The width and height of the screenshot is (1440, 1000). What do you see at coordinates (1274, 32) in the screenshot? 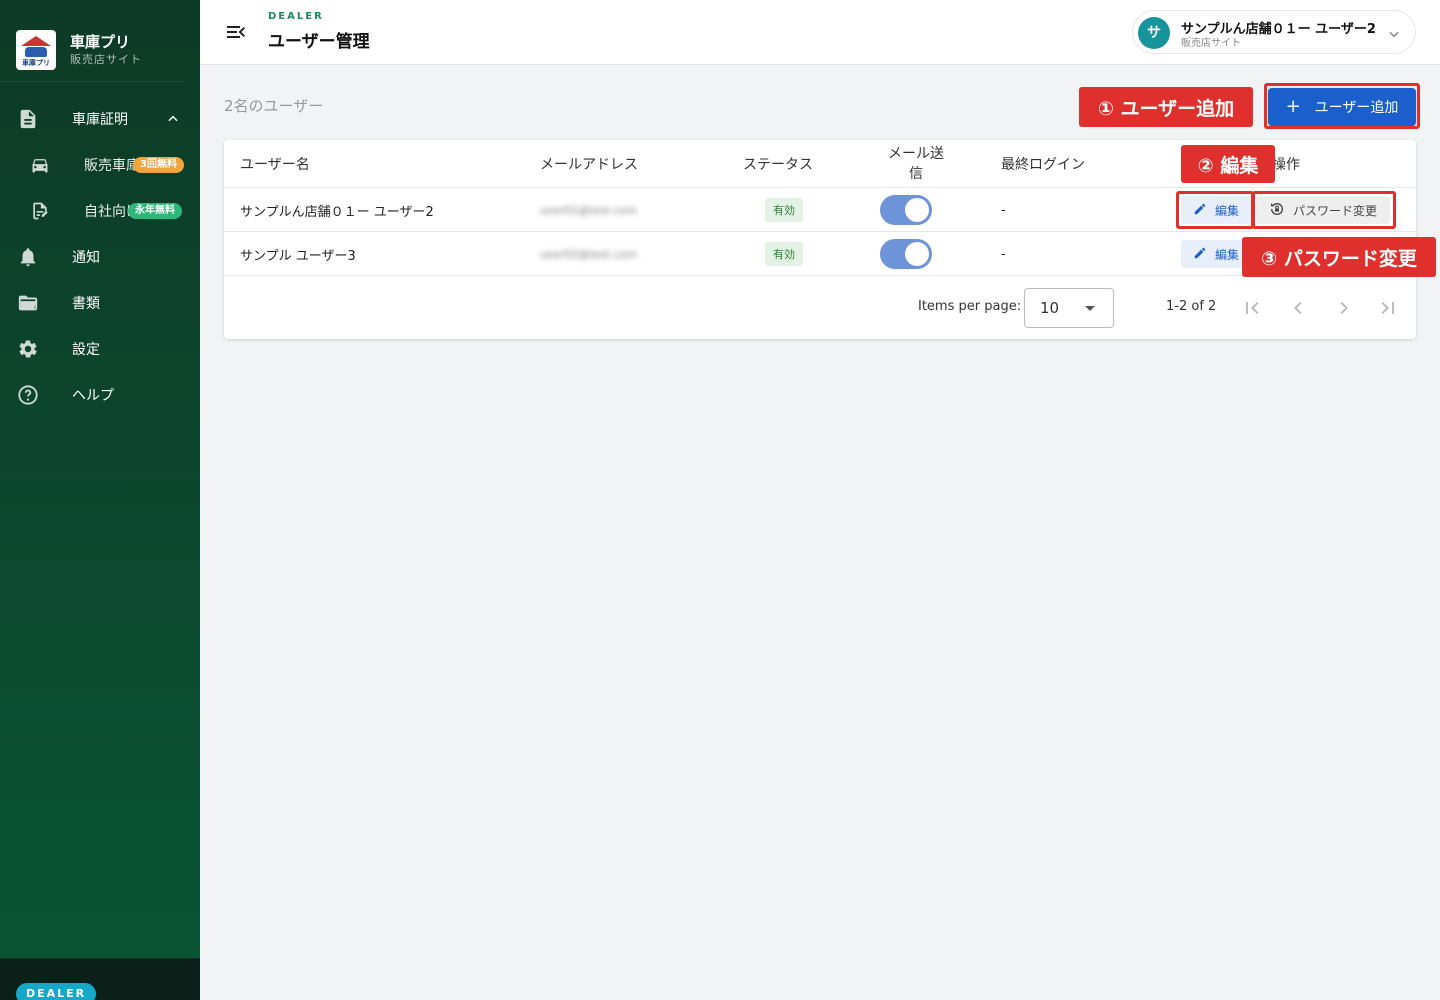
I see `user-menu: サ サンプルん店舗０１ー ユーザー2 販売店サイト` at bounding box center [1274, 32].